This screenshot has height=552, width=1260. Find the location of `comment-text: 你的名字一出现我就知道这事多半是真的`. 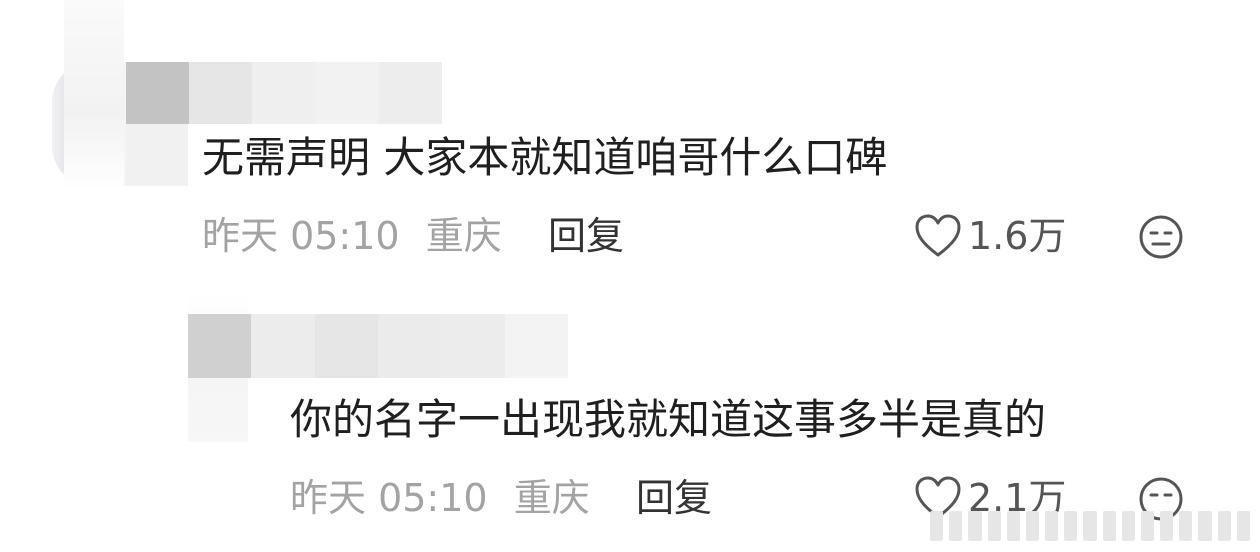

comment-text: 你的名字一出现我就知道这事多半是真的 is located at coordinates (668, 419).